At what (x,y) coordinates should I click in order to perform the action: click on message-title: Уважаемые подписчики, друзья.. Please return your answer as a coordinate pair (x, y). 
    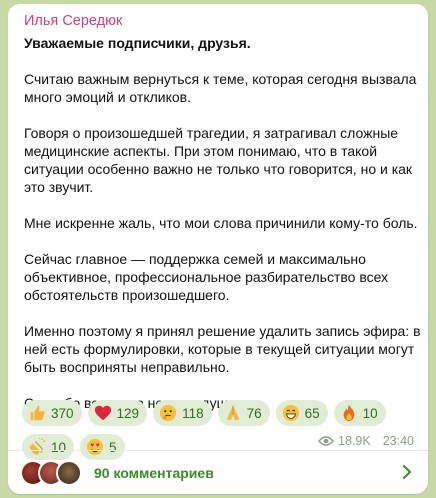
    Looking at the image, I should click on (137, 43).